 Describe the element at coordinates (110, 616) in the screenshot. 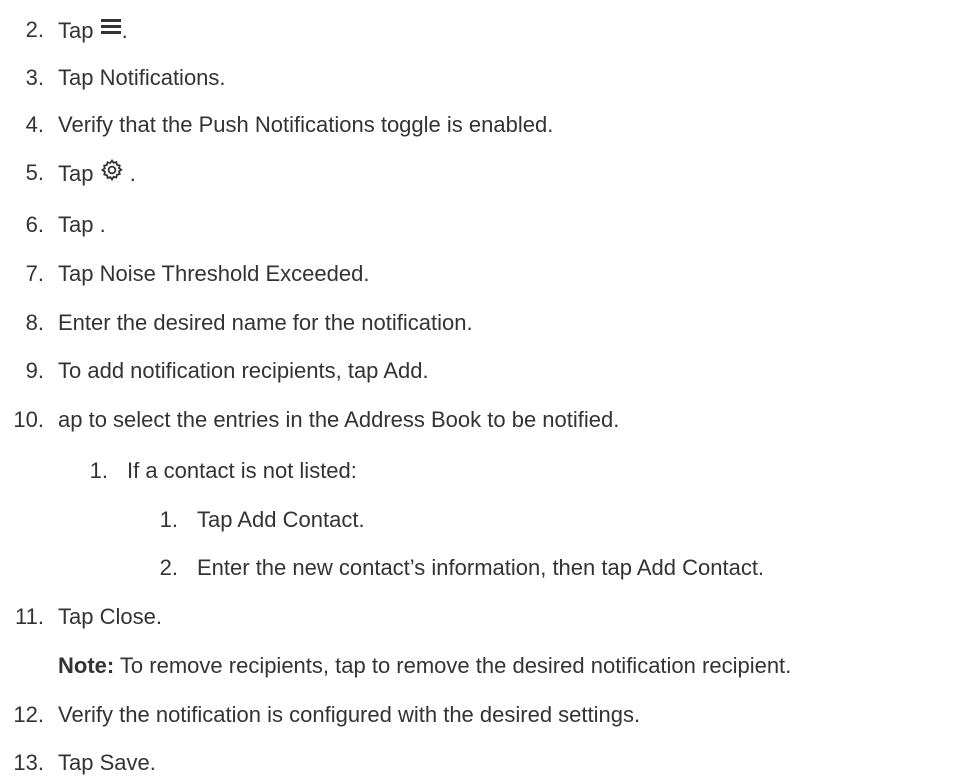

I see `step-text: Tap Close.` at that location.